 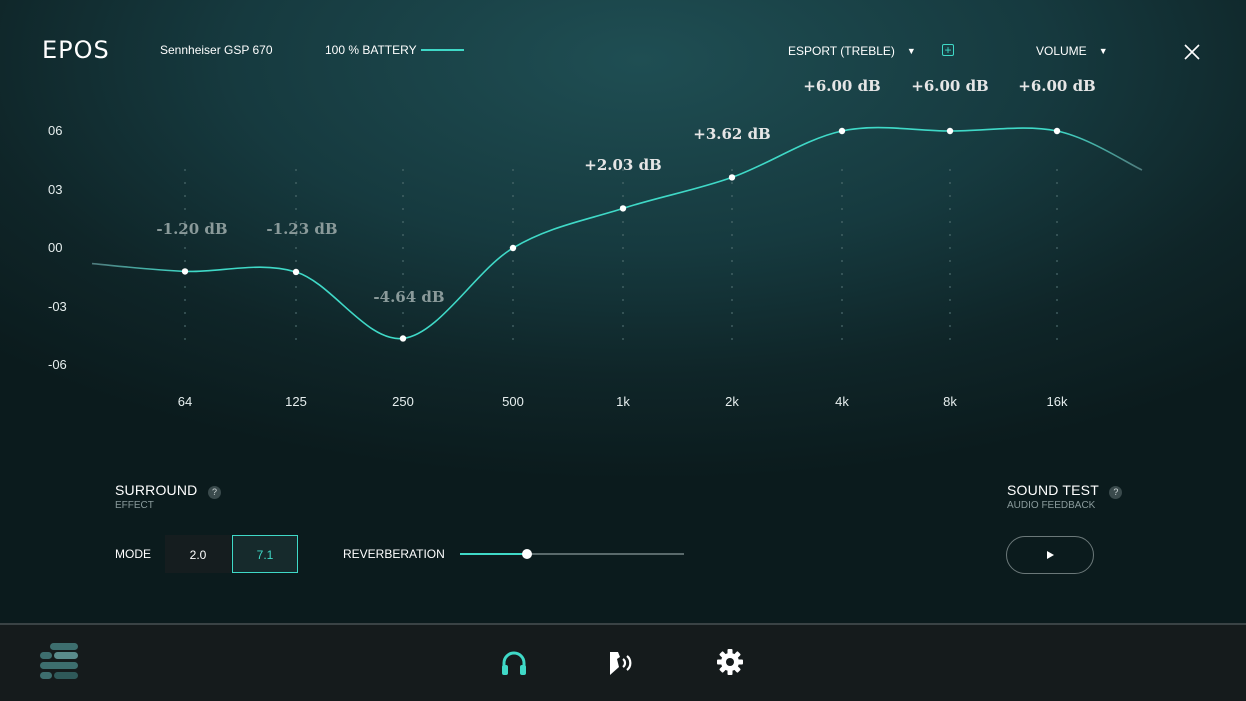 What do you see at coordinates (394, 554) in the screenshot?
I see `reverberation-label: REVERBERATION` at bounding box center [394, 554].